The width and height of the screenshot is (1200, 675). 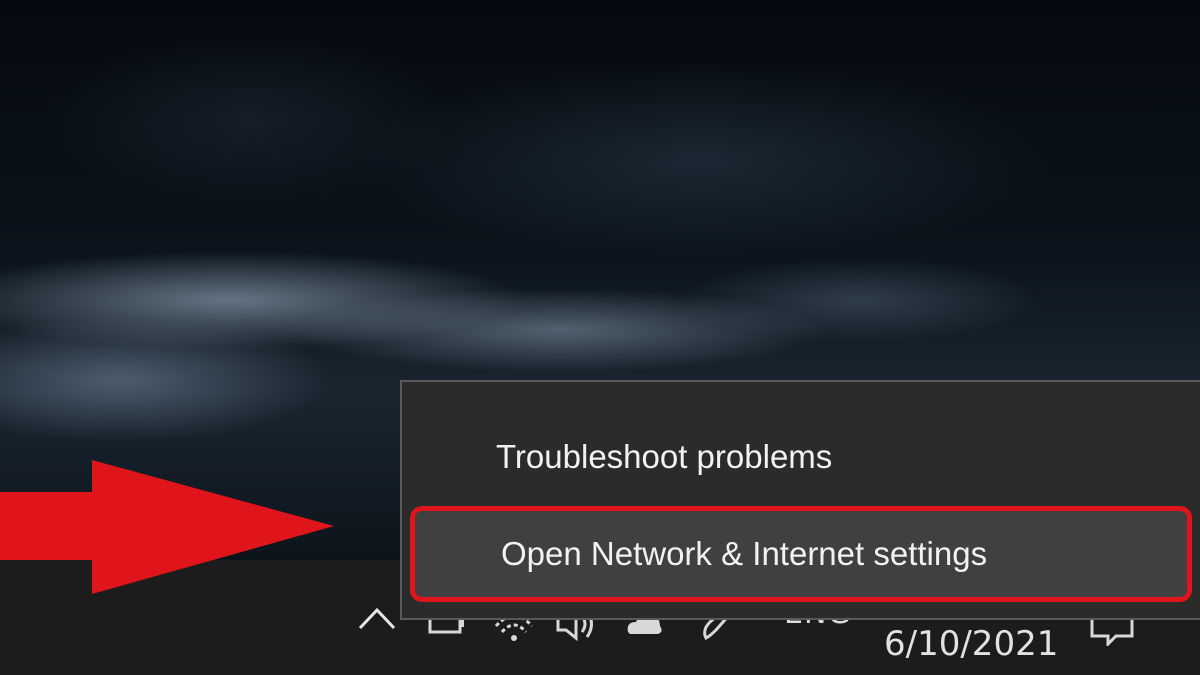 I want to click on menu-item-label: Troubleshoot problems, so click(x=664, y=456).